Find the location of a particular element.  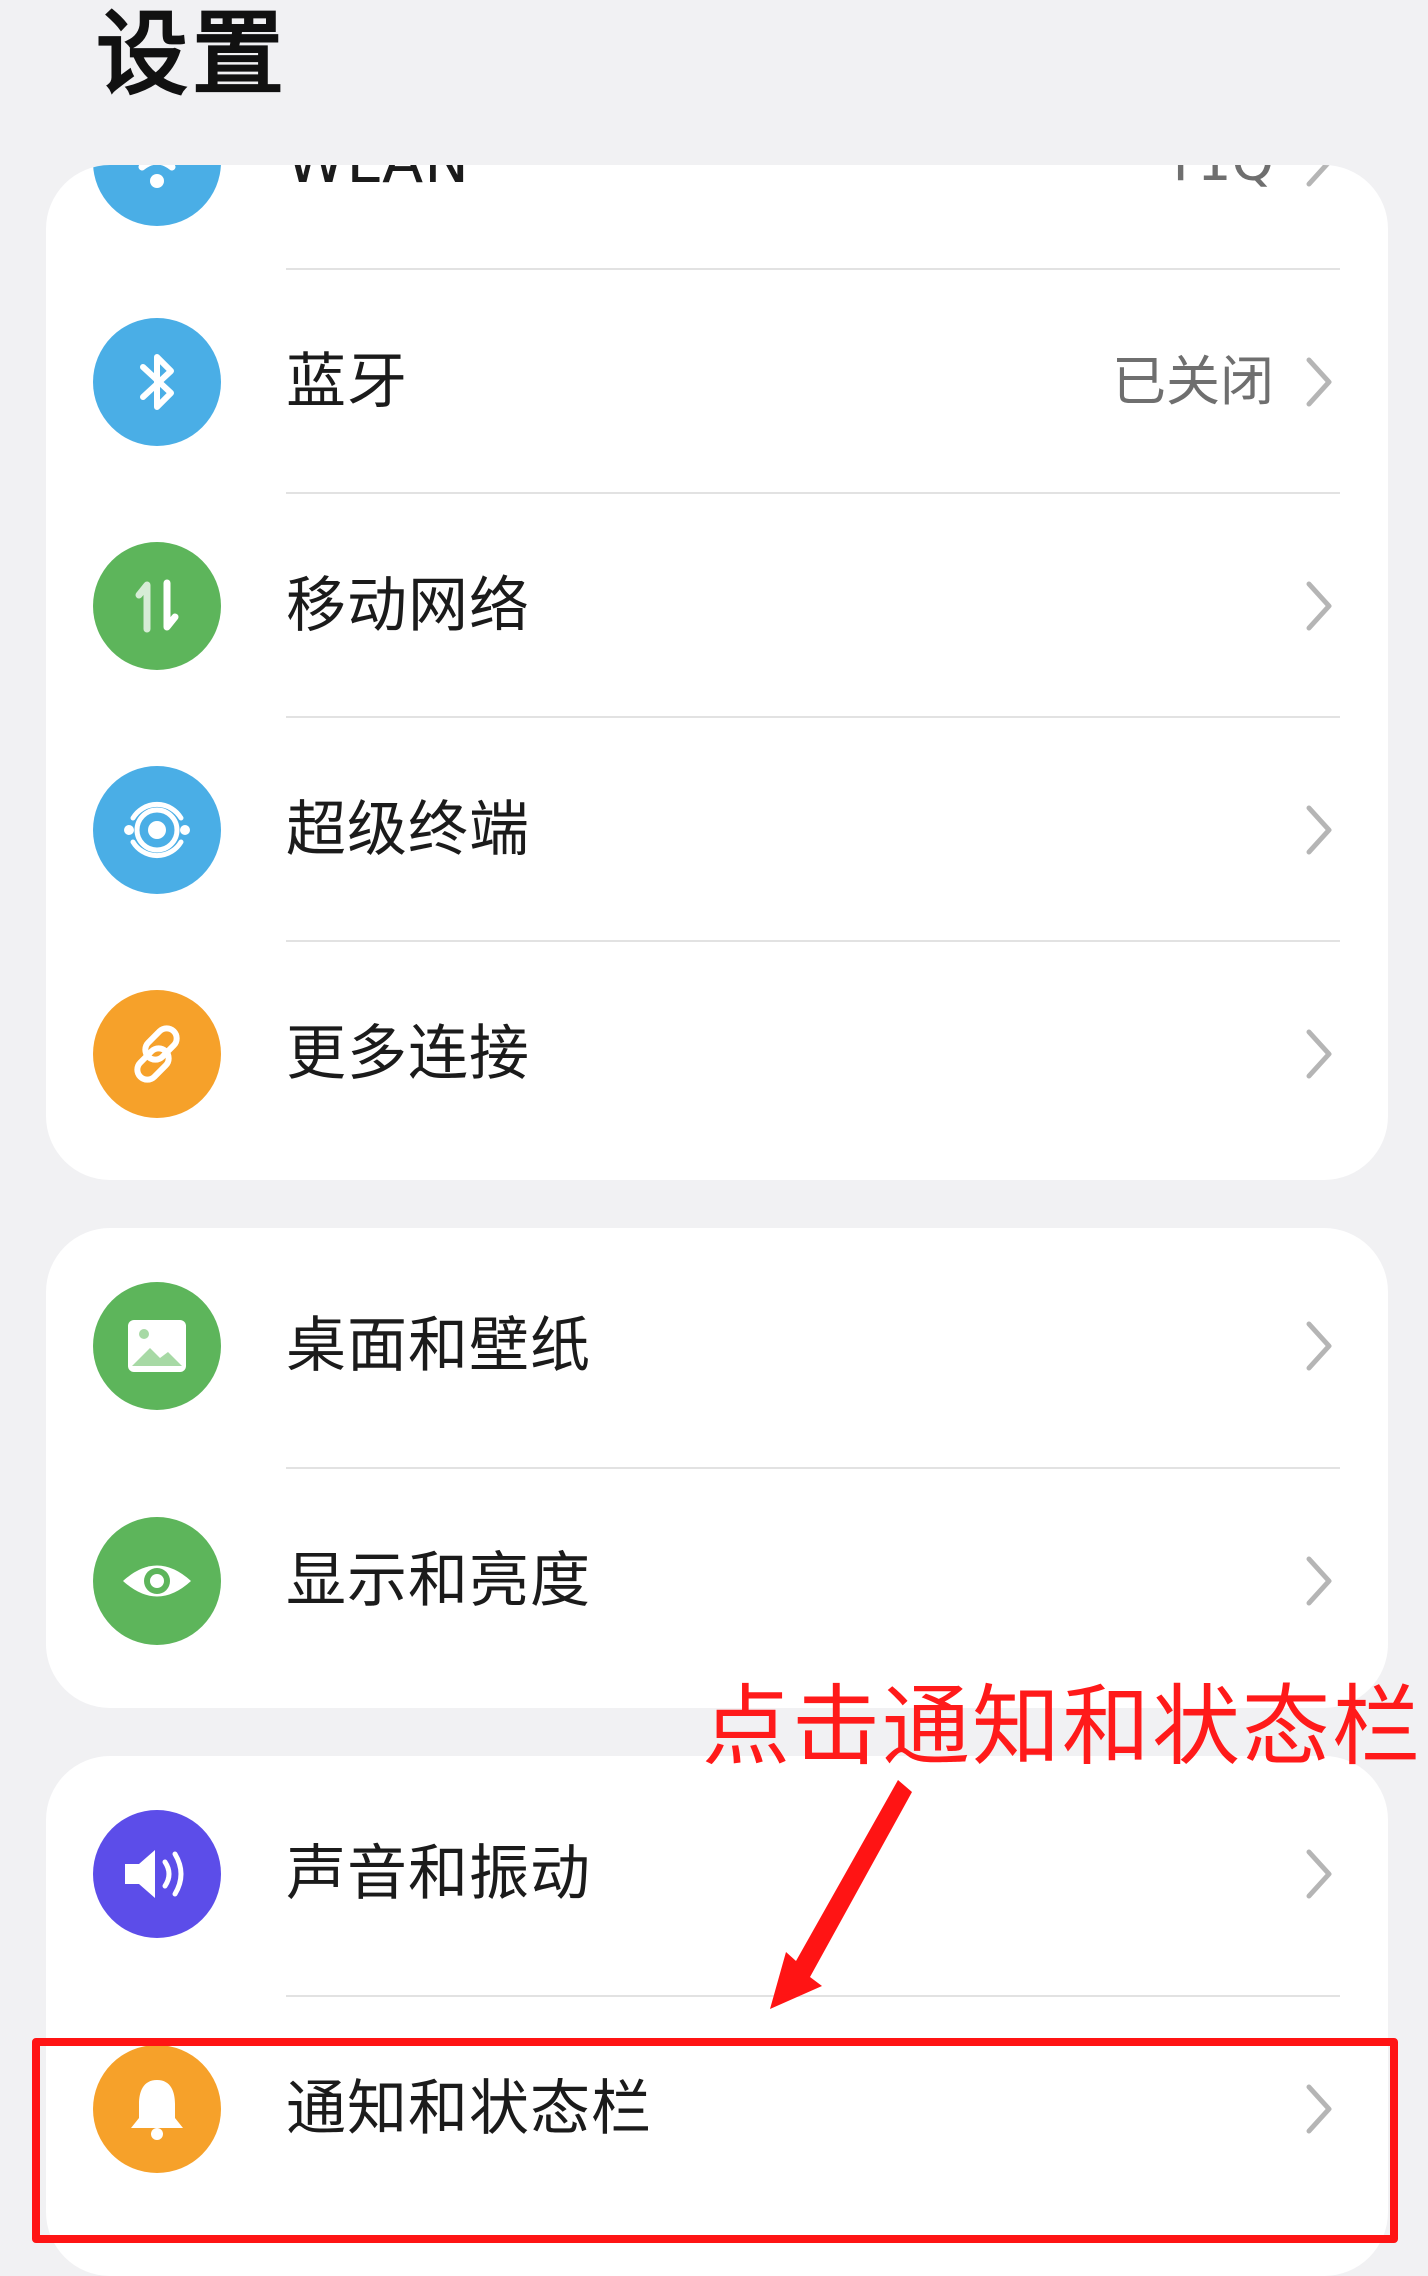

settings-item-wlan: WLAN T1Q is located at coordinates (717, 219).